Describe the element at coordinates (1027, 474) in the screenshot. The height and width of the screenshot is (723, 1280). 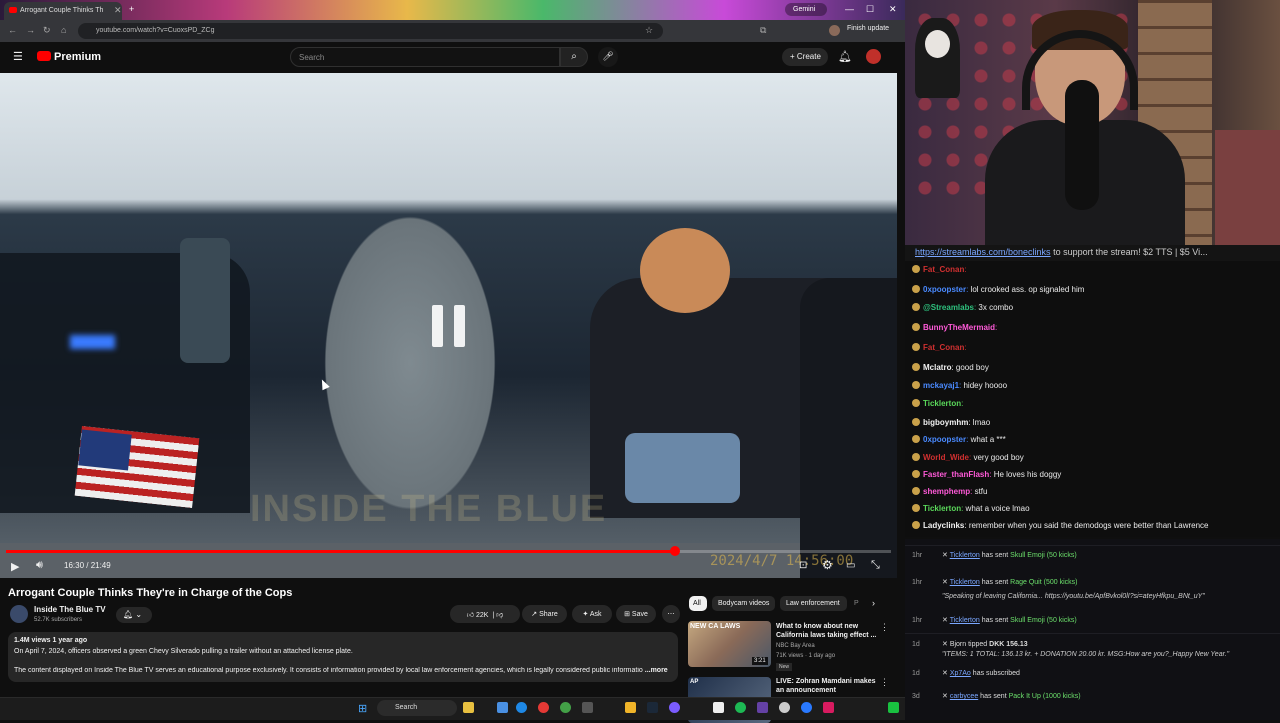
I see `chat-text: He loves his doggy` at that location.